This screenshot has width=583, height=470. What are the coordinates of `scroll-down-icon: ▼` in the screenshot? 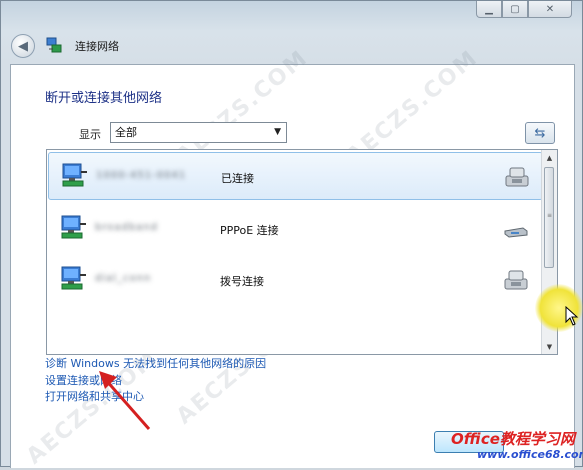 It's located at (549, 346).